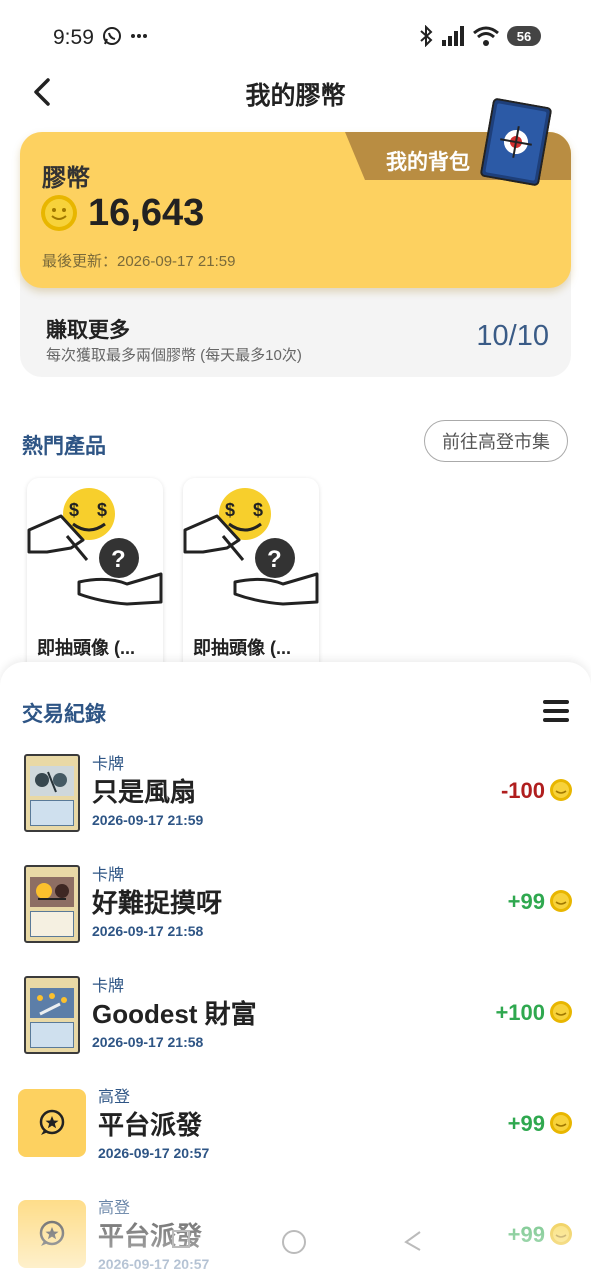 This screenshot has height=1280, width=591. Describe the element at coordinates (295, 1131) in the screenshot. I see `transaction-row: 高登 平台派發 2026-09-17 20:57 +99` at that location.